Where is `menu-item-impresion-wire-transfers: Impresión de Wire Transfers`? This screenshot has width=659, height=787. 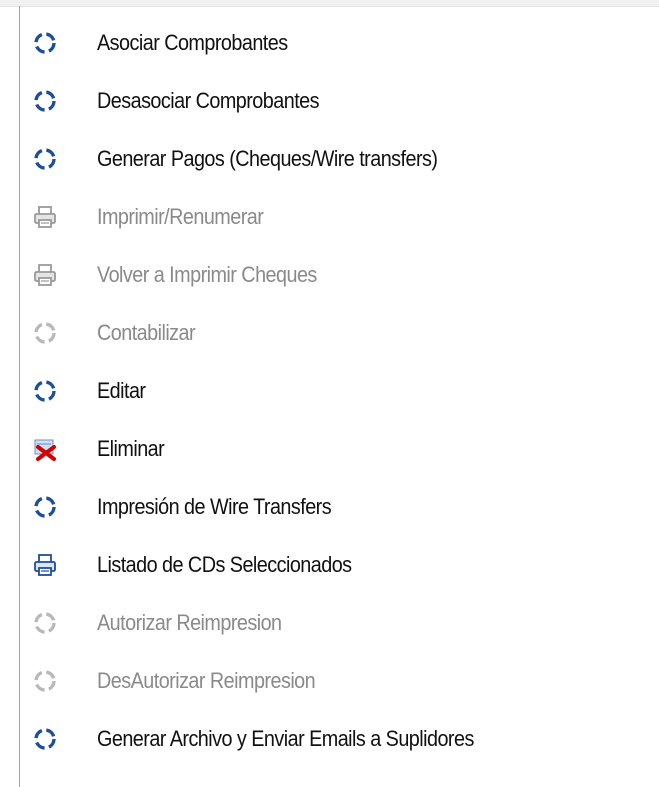
menu-item-impresion-wire-transfers: Impresión de Wire Transfers is located at coordinates (339, 507).